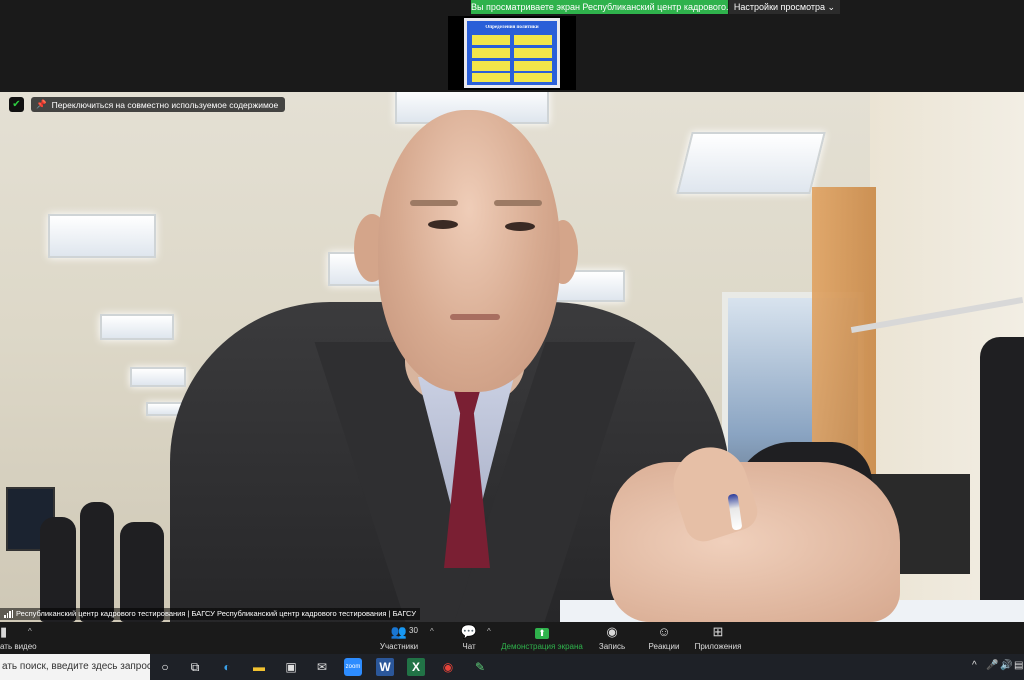  I want to click on zoom-app-icon: zoom, so click(353, 667).